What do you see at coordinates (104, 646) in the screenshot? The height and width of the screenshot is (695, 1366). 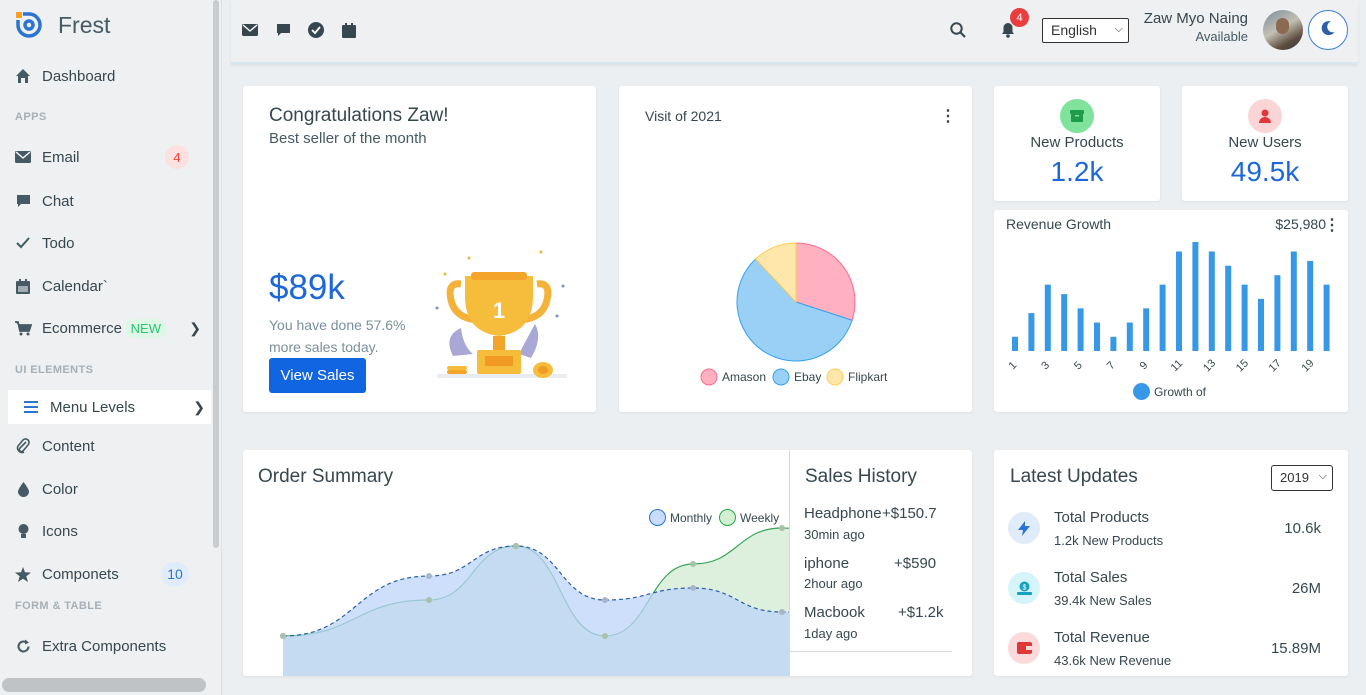 I see `sidebar-item-label: Extra Components` at bounding box center [104, 646].